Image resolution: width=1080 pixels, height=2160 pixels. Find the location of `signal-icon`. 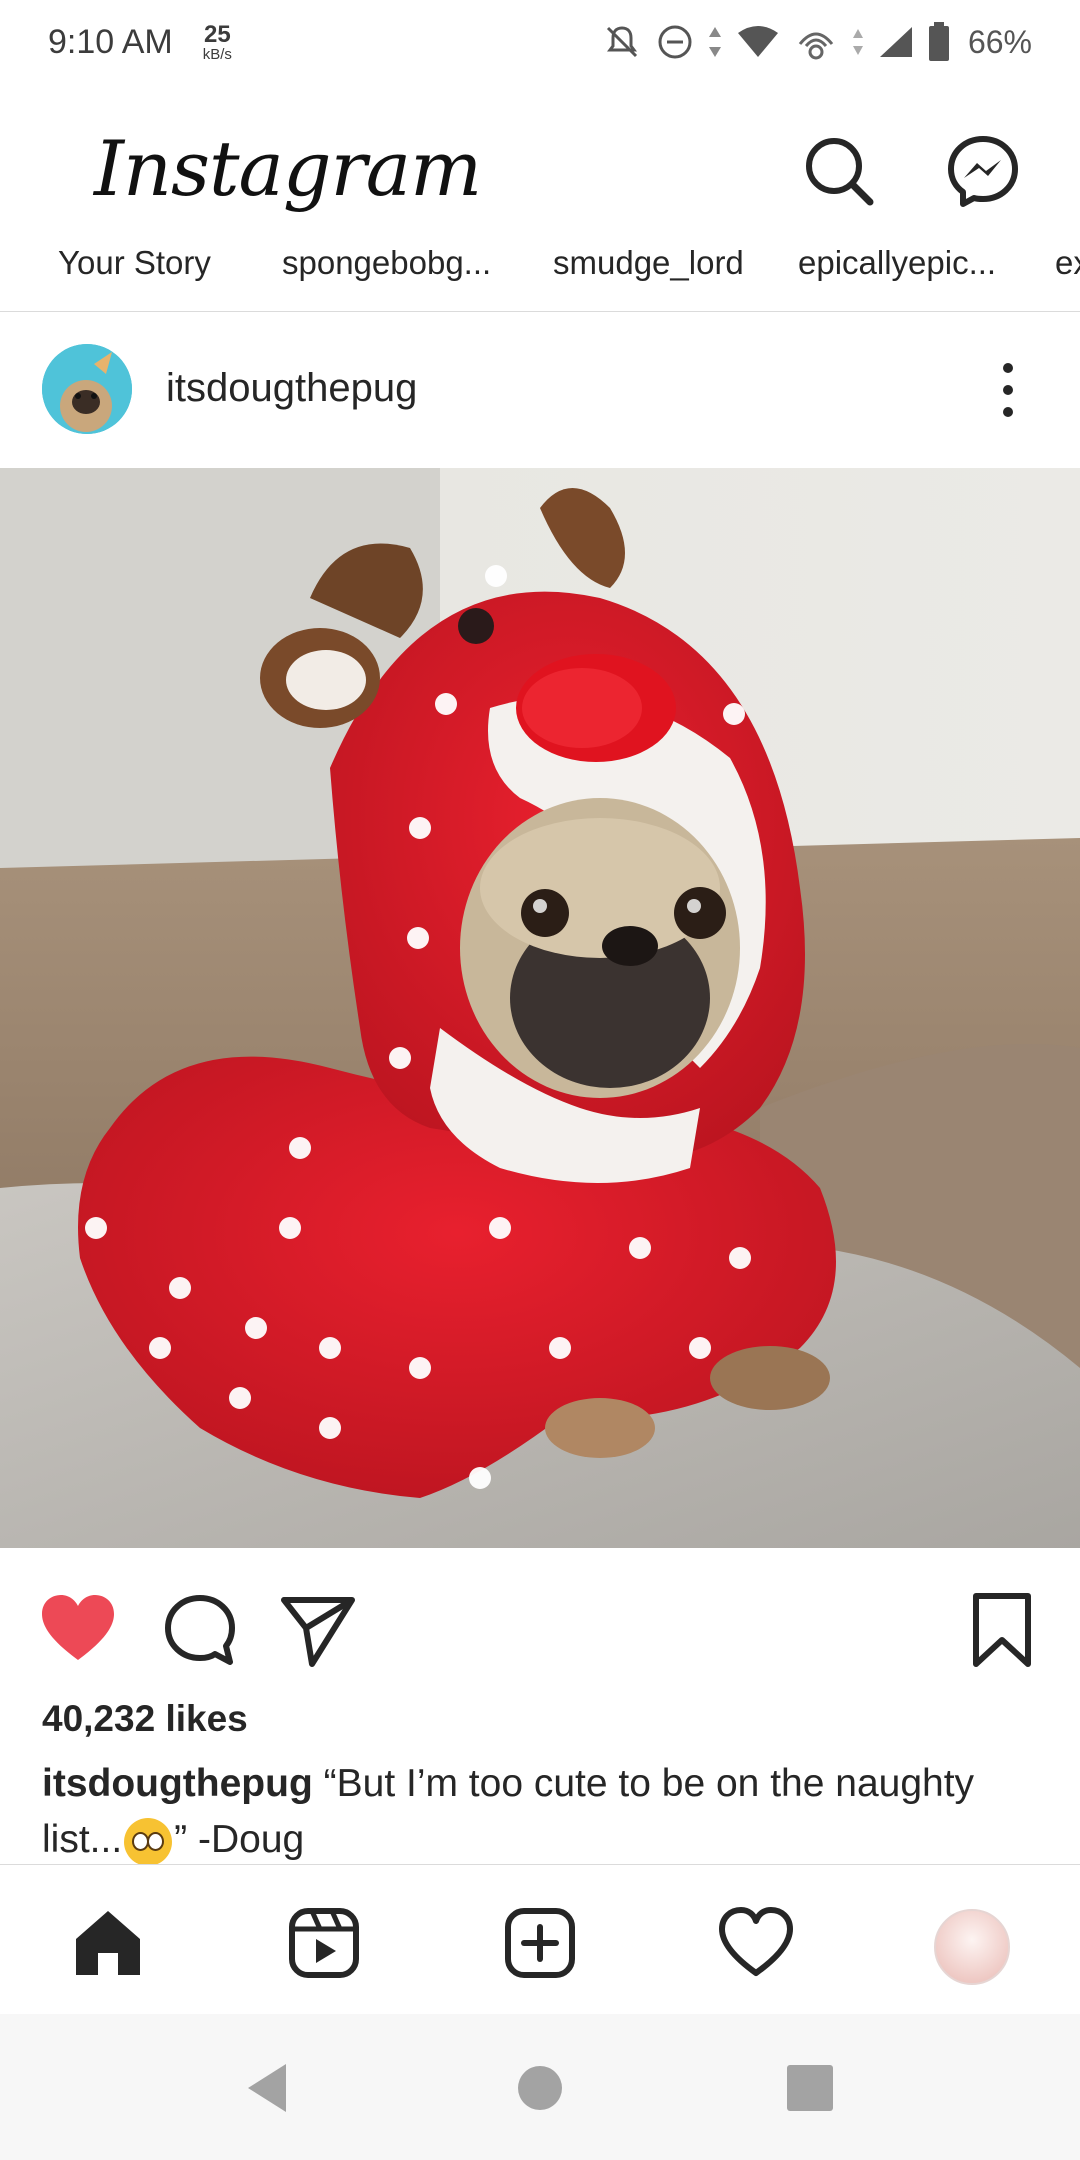

signal-icon is located at coordinates (895, 42).